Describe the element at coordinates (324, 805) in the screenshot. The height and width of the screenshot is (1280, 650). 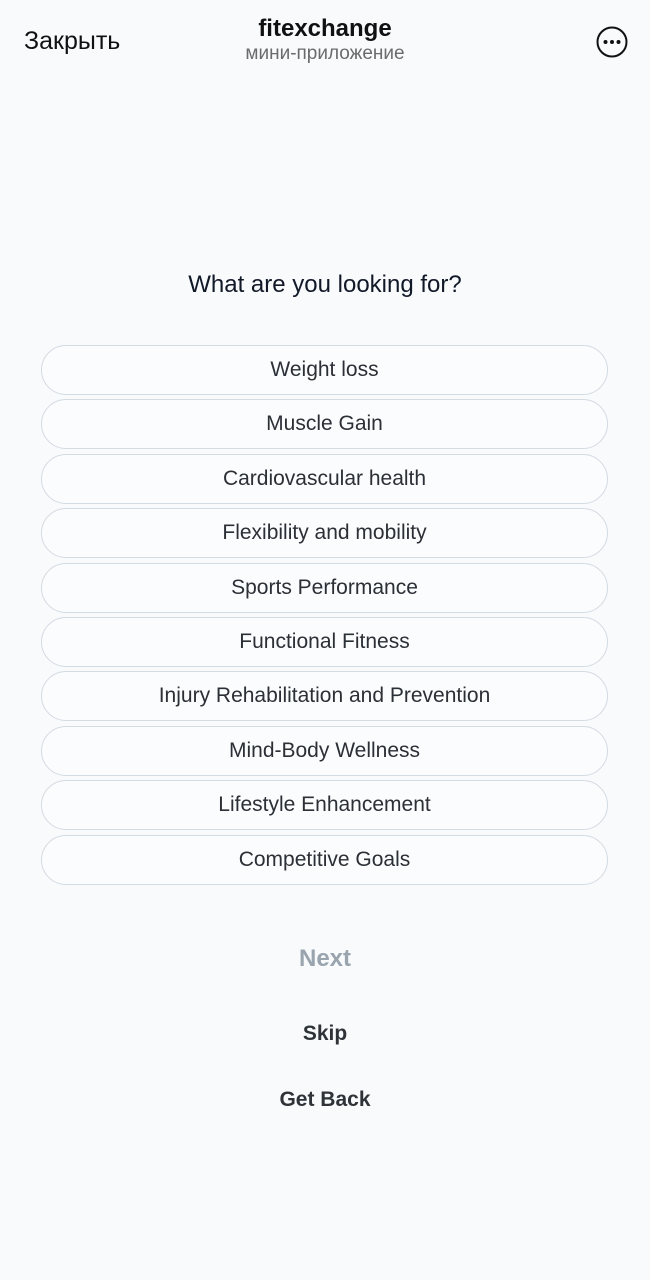
I see `option-lifestyle-enhancement: Lifestyle Enhancement` at that location.